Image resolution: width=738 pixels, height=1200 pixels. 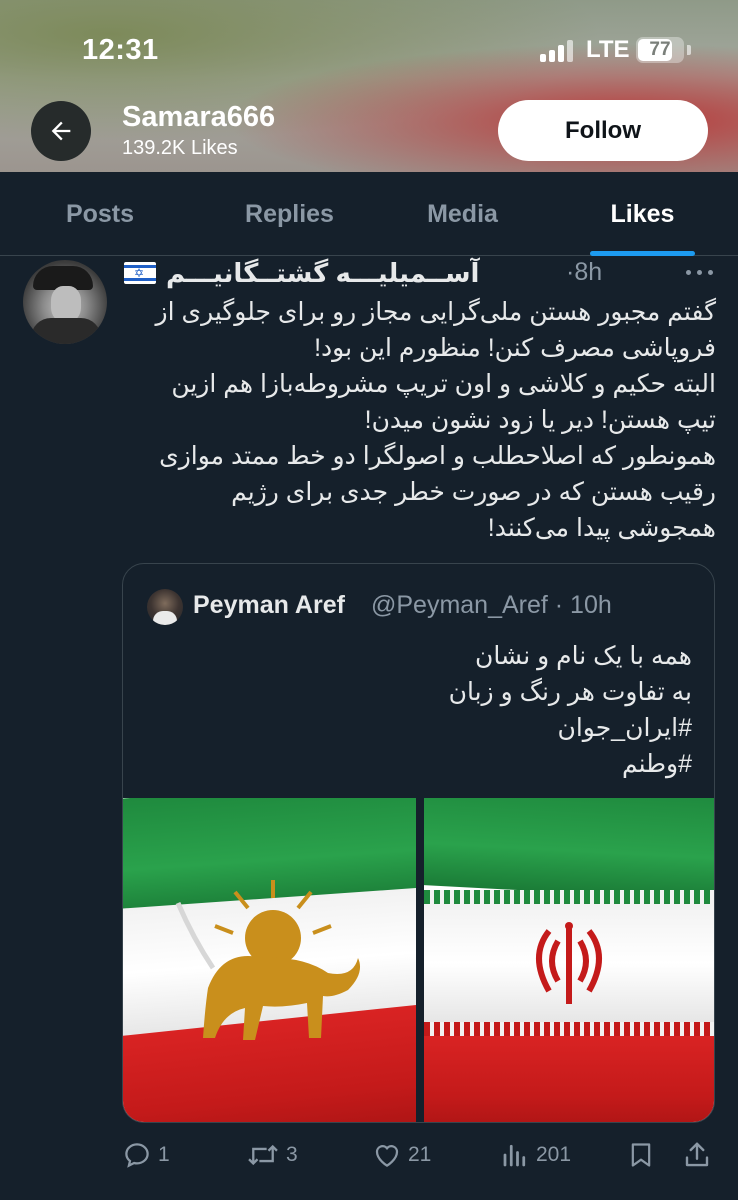 What do you see at coordinates (164, 1154) in the screenshot?
I see `reply-count: 1` at bounding box center [164, 1154].